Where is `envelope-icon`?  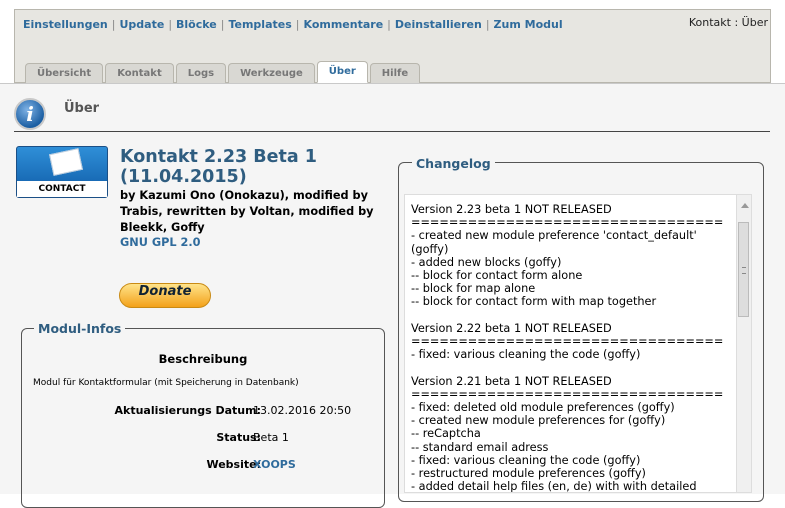
envelope-icon is located at coordinates (66, 162).